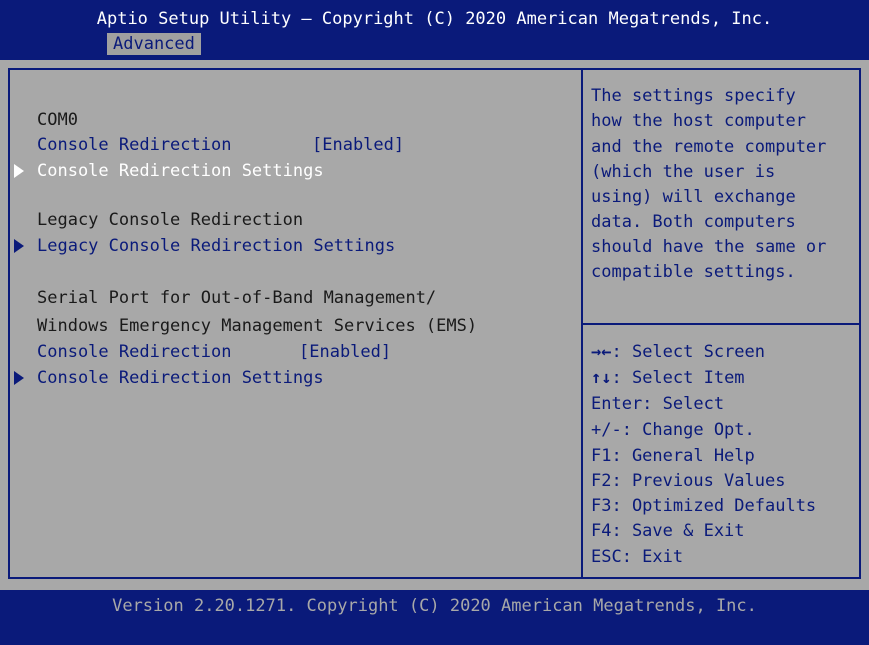 This screenshot has width=869, height=645. What do you see at coordinates (154, 44) in the screenshot?
I see `tab-advanced: Advanced` at bounding box center [154, 44].